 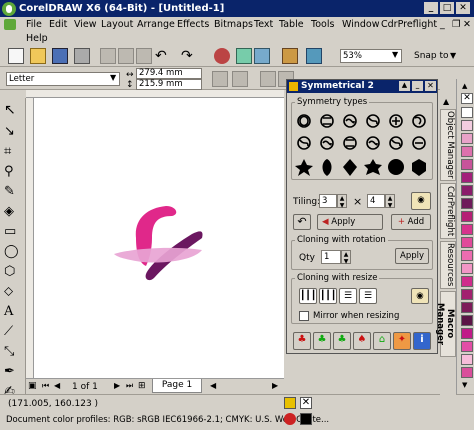 I want to click on menu-view: View, so click(x=85, y=24).